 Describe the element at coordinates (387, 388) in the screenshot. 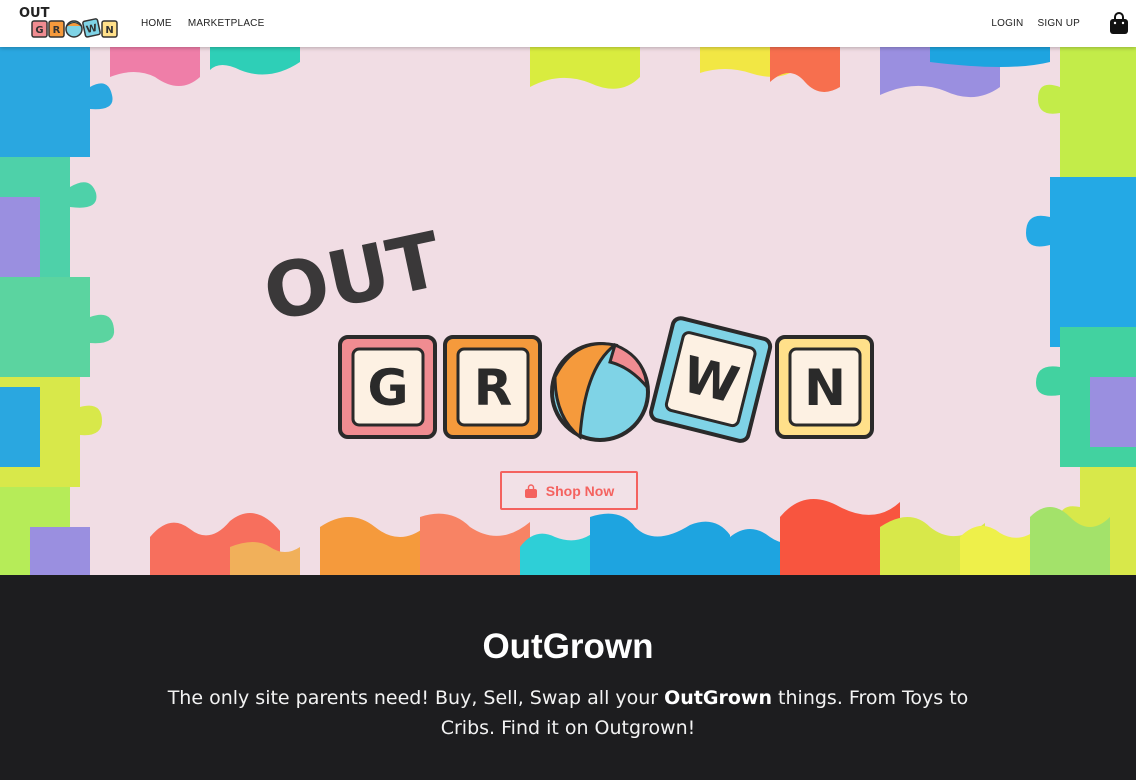

I see `hero-letter-g: G` at that location.